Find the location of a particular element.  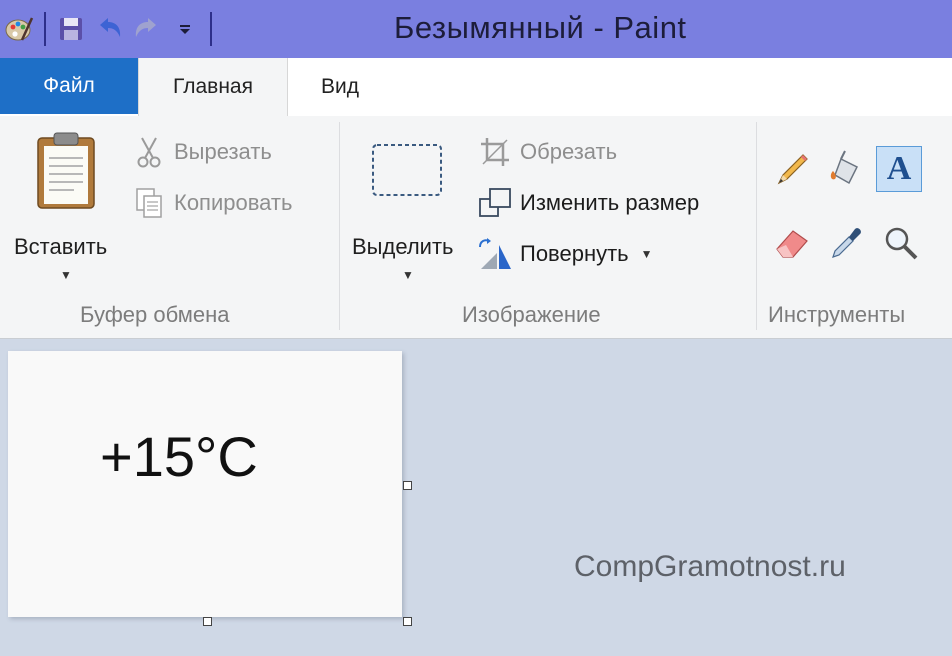

title-bar: Безымянный - Paint is located at coordinates (476, 29).